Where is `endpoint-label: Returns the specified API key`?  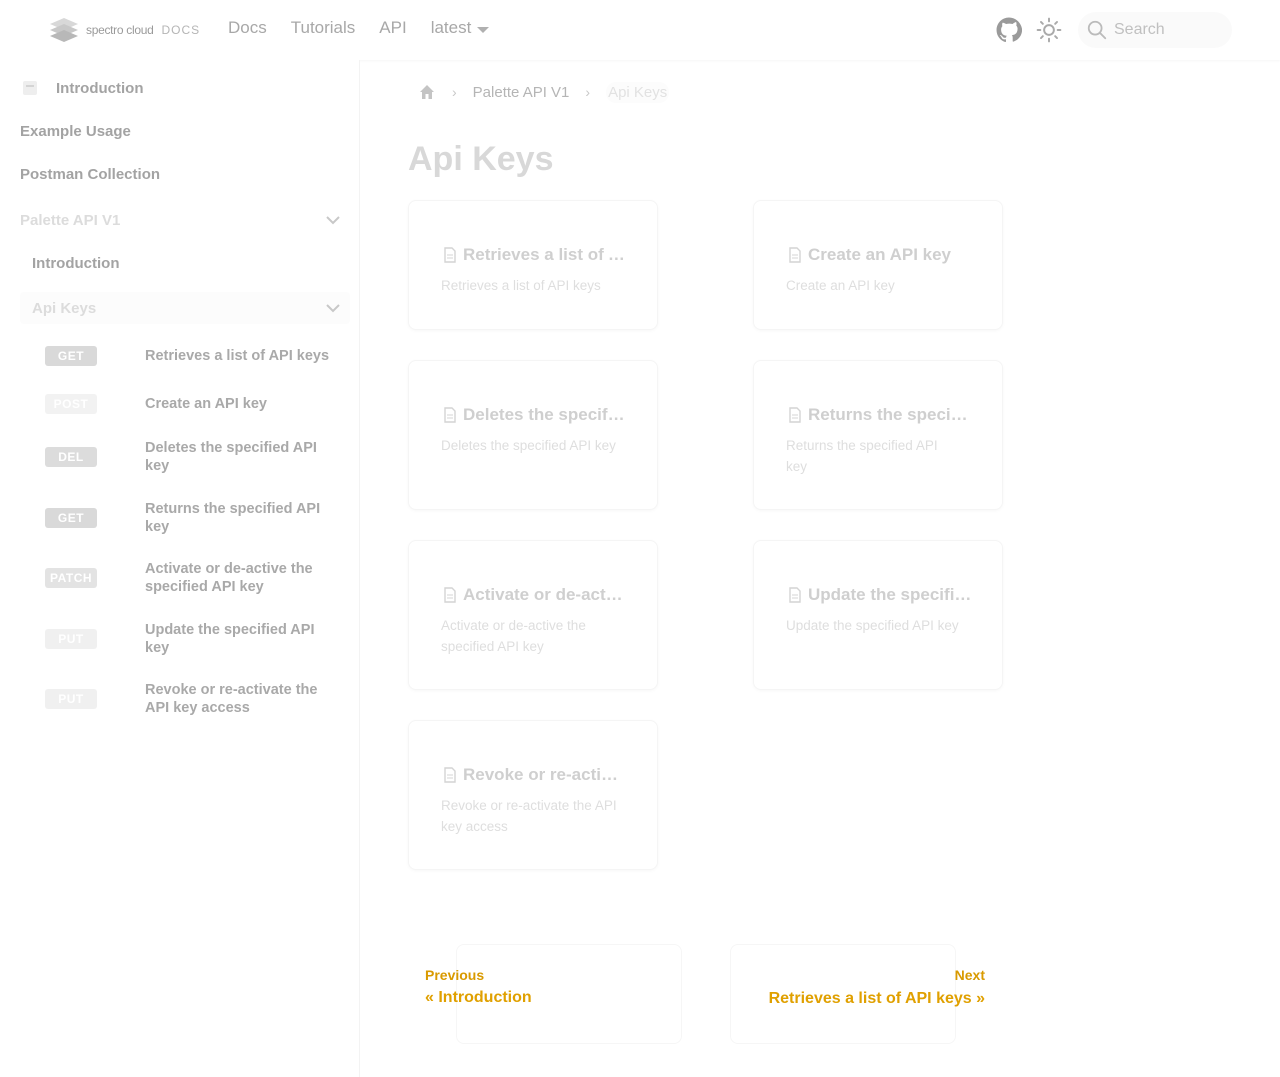 endpoint-label: Returns the specified API key is located at coordinates (233, 518).